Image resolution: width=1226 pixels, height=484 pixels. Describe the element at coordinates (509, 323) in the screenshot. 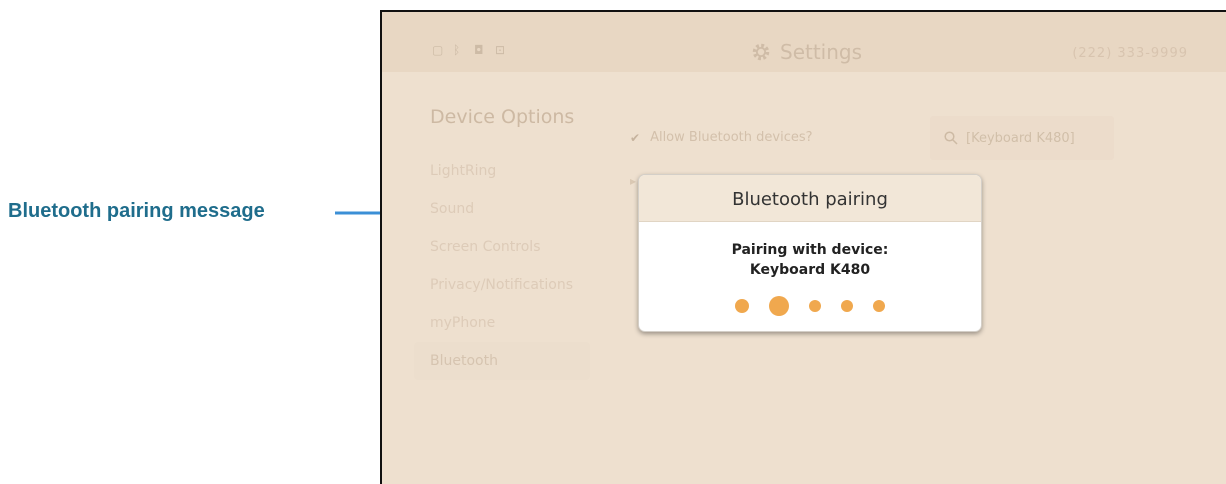

I see `sidebar-item-myphone: myPhone` at that location.